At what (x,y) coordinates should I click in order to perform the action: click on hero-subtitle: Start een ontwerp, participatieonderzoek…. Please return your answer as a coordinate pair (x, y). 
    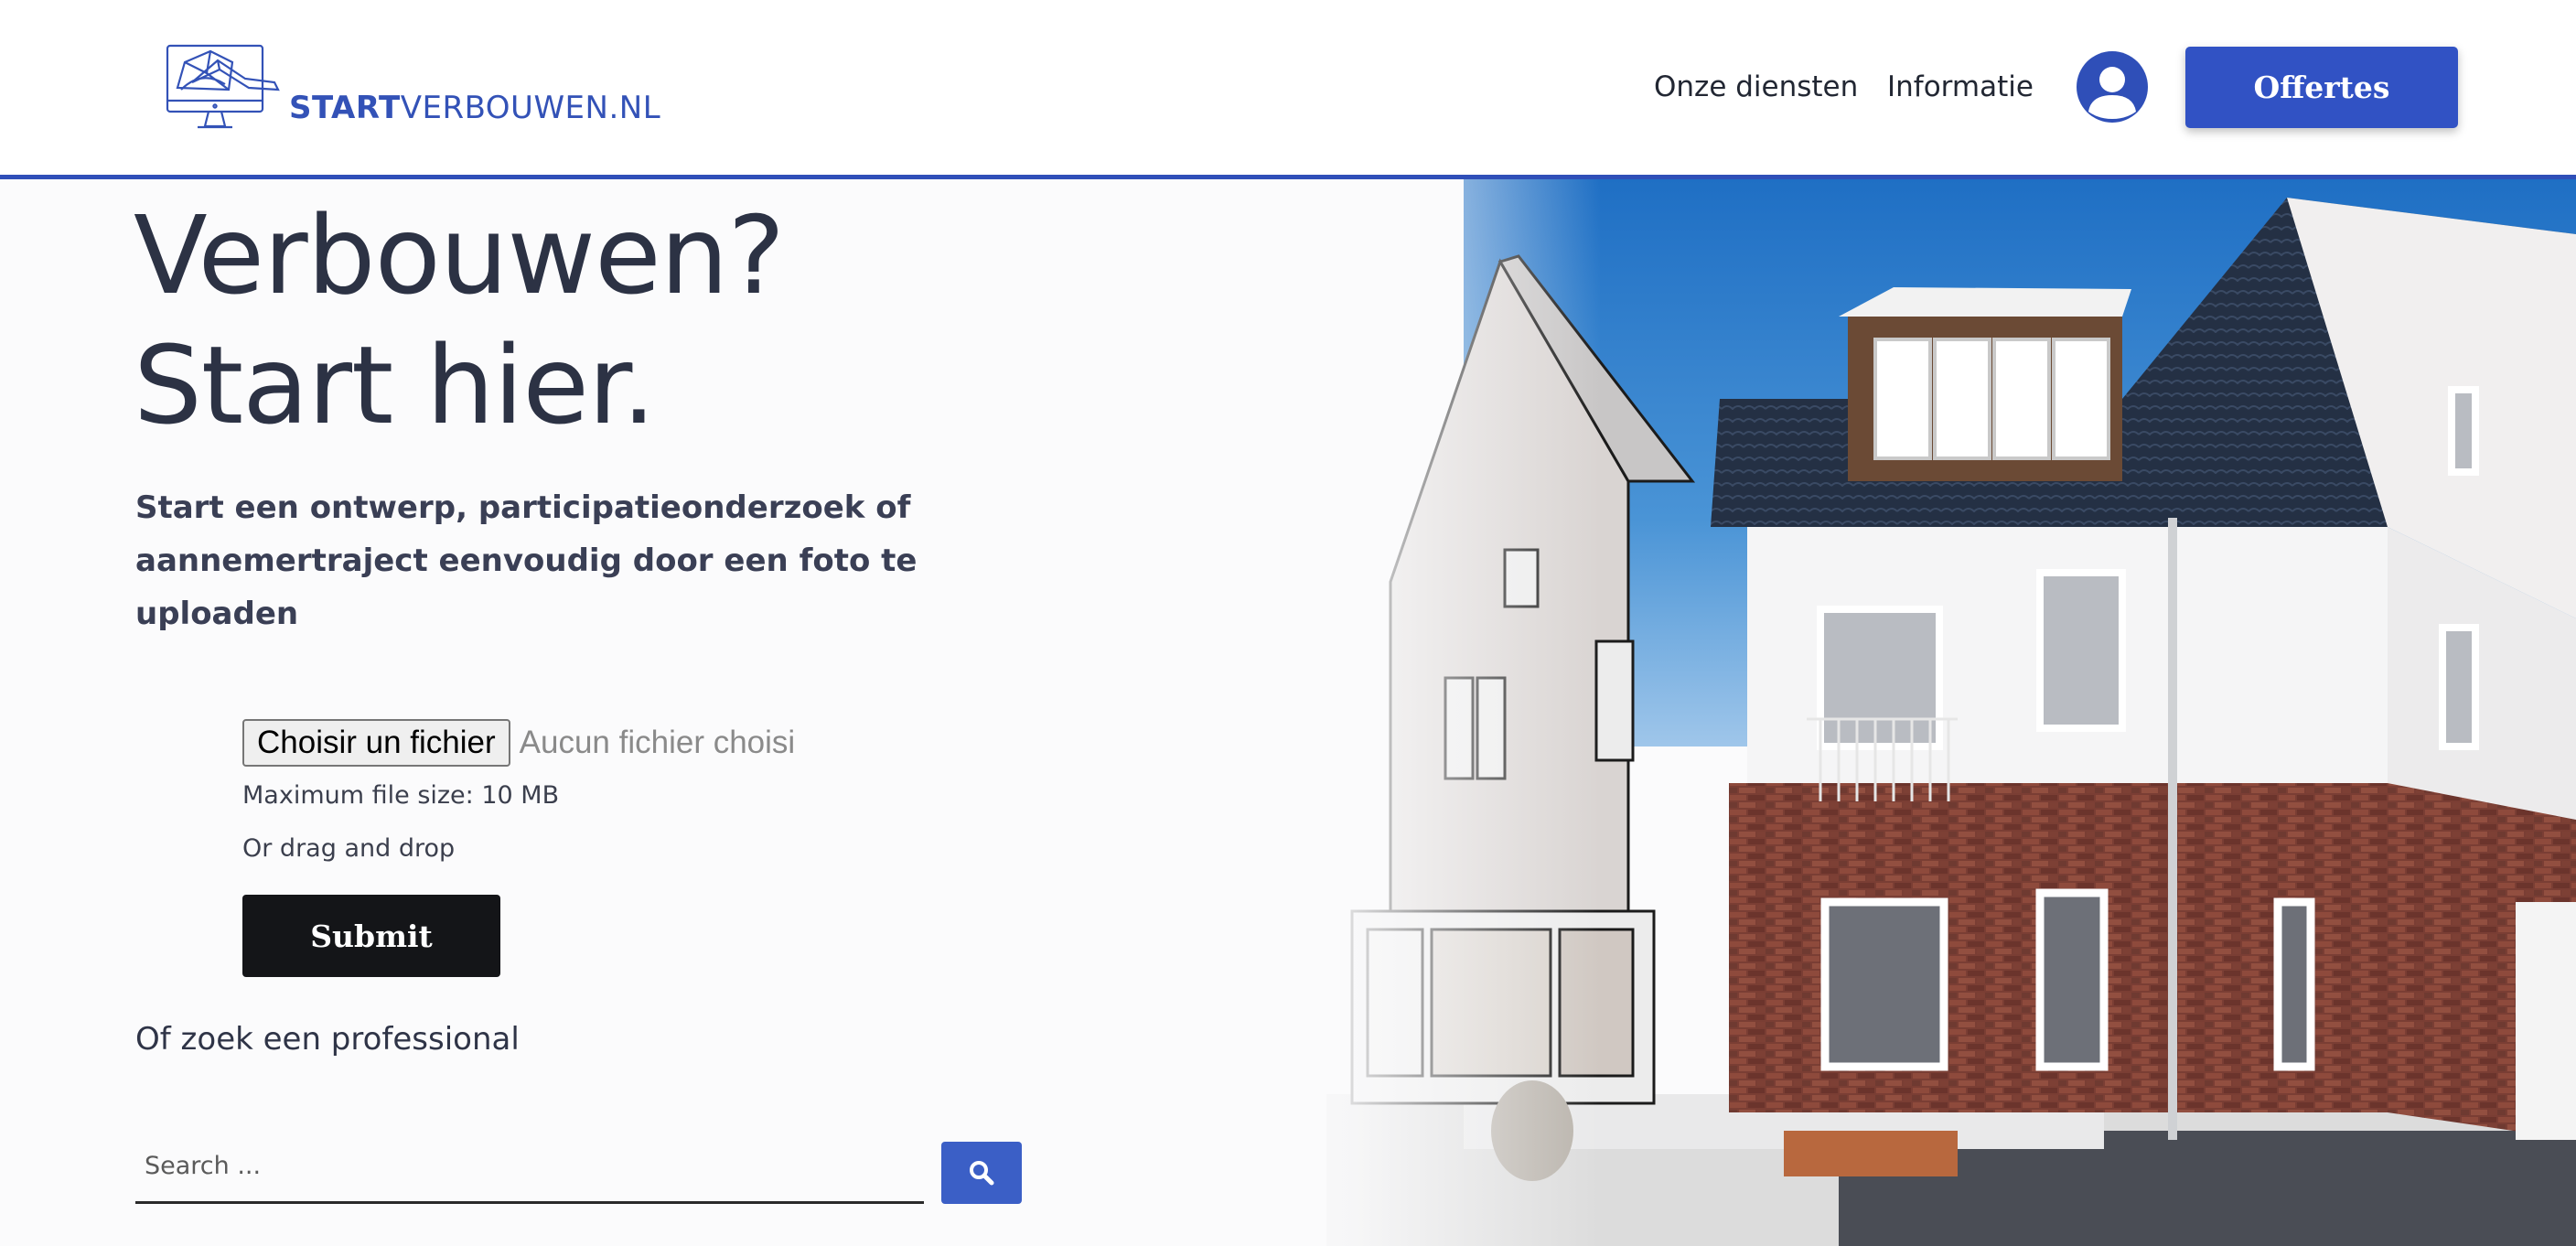
    Looking at the image, I should click on (526, 560).